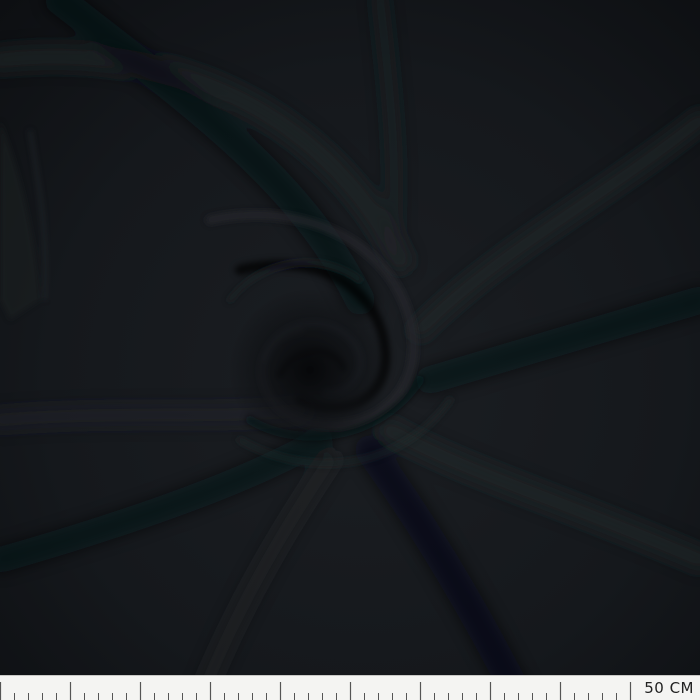  I want to click on measurement-ruler: 50 CM, so click(350, 687).